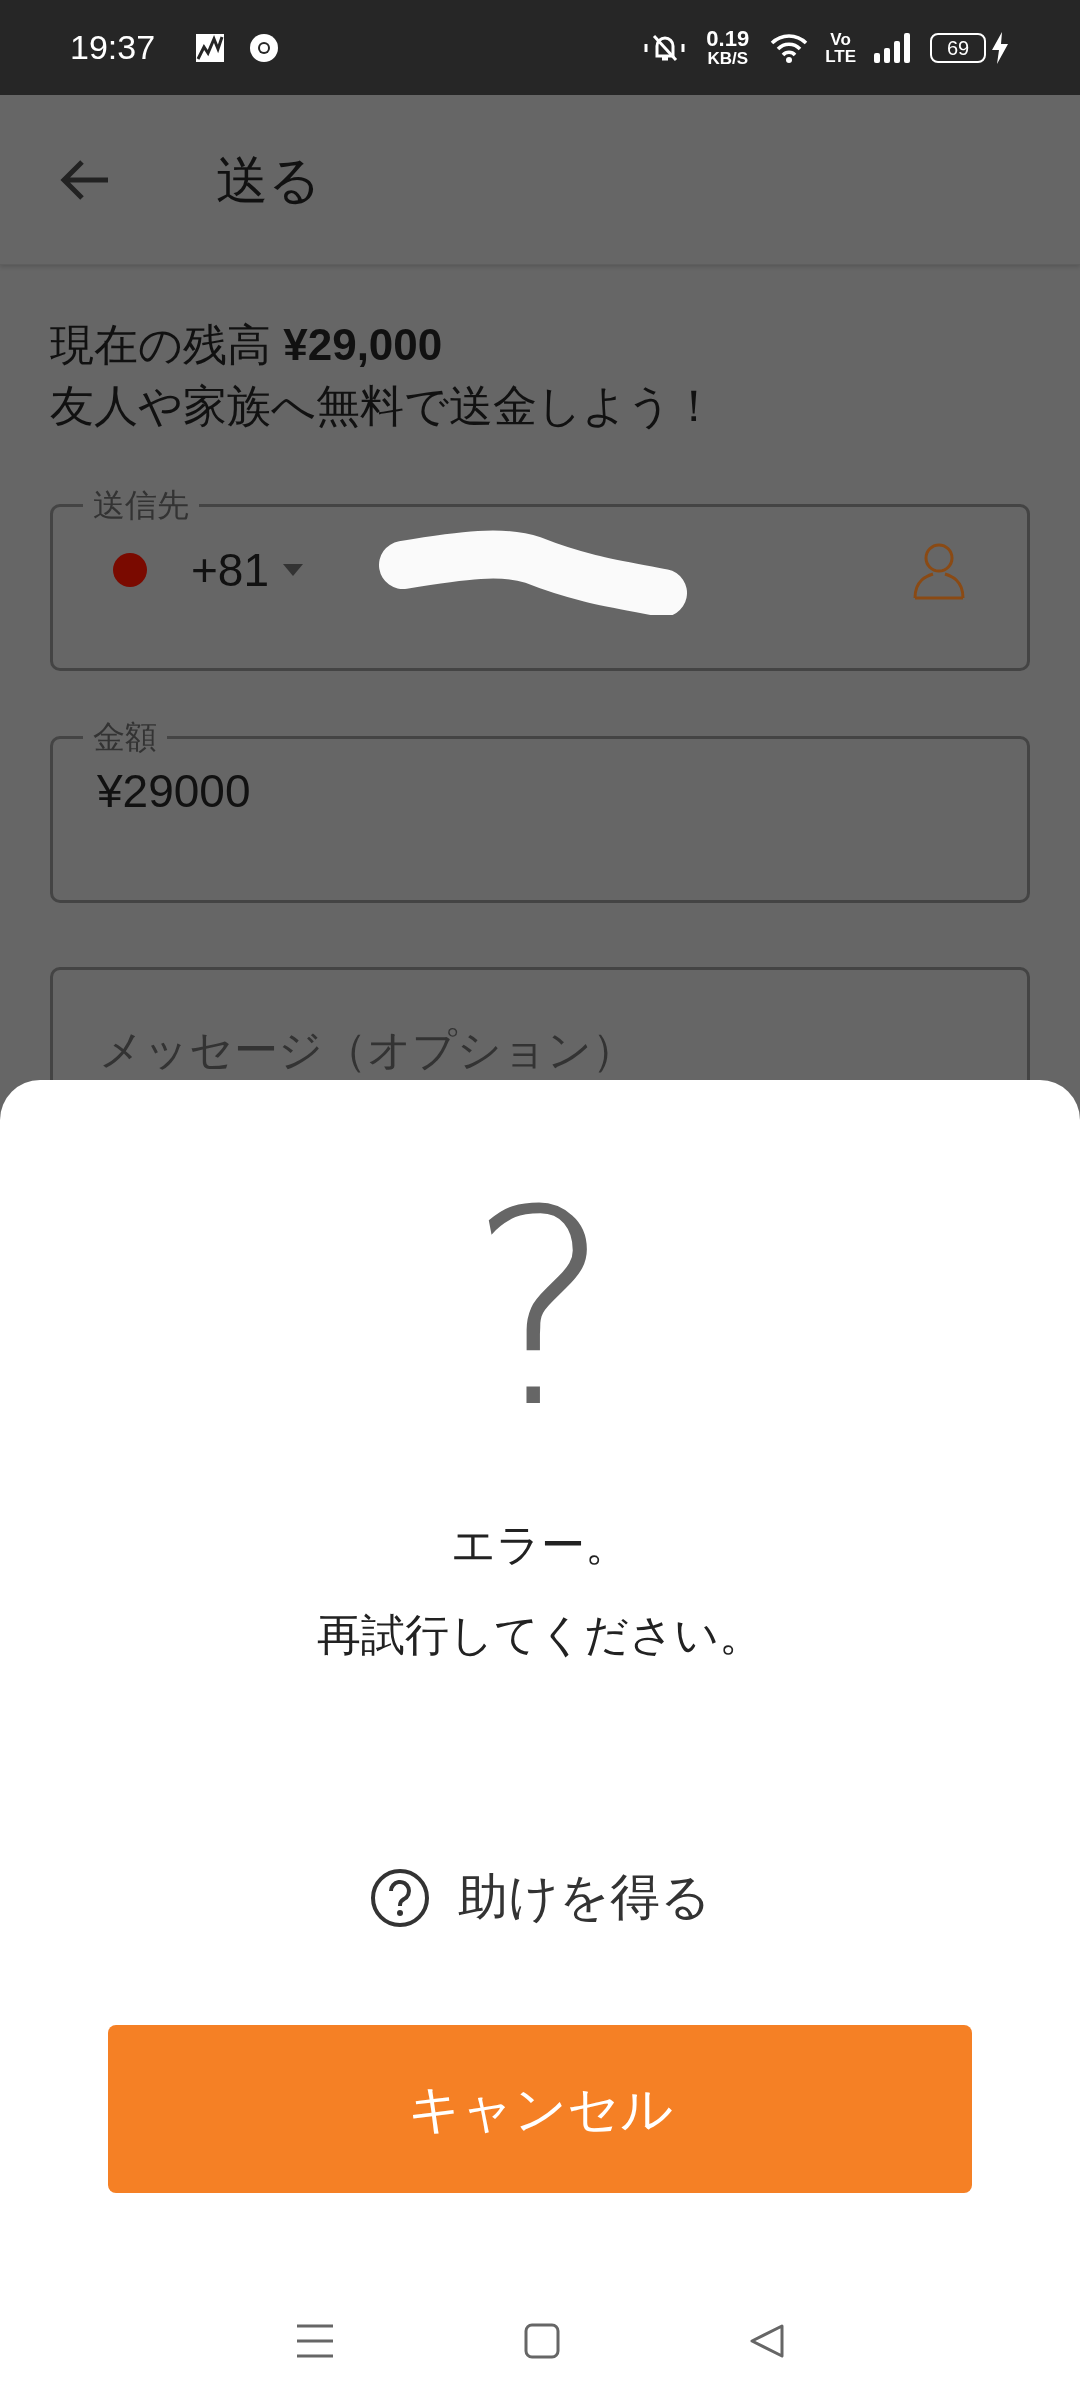 This screenshot has height=2400, width=1080. I want to click on flag-icon, so click(130, 570).